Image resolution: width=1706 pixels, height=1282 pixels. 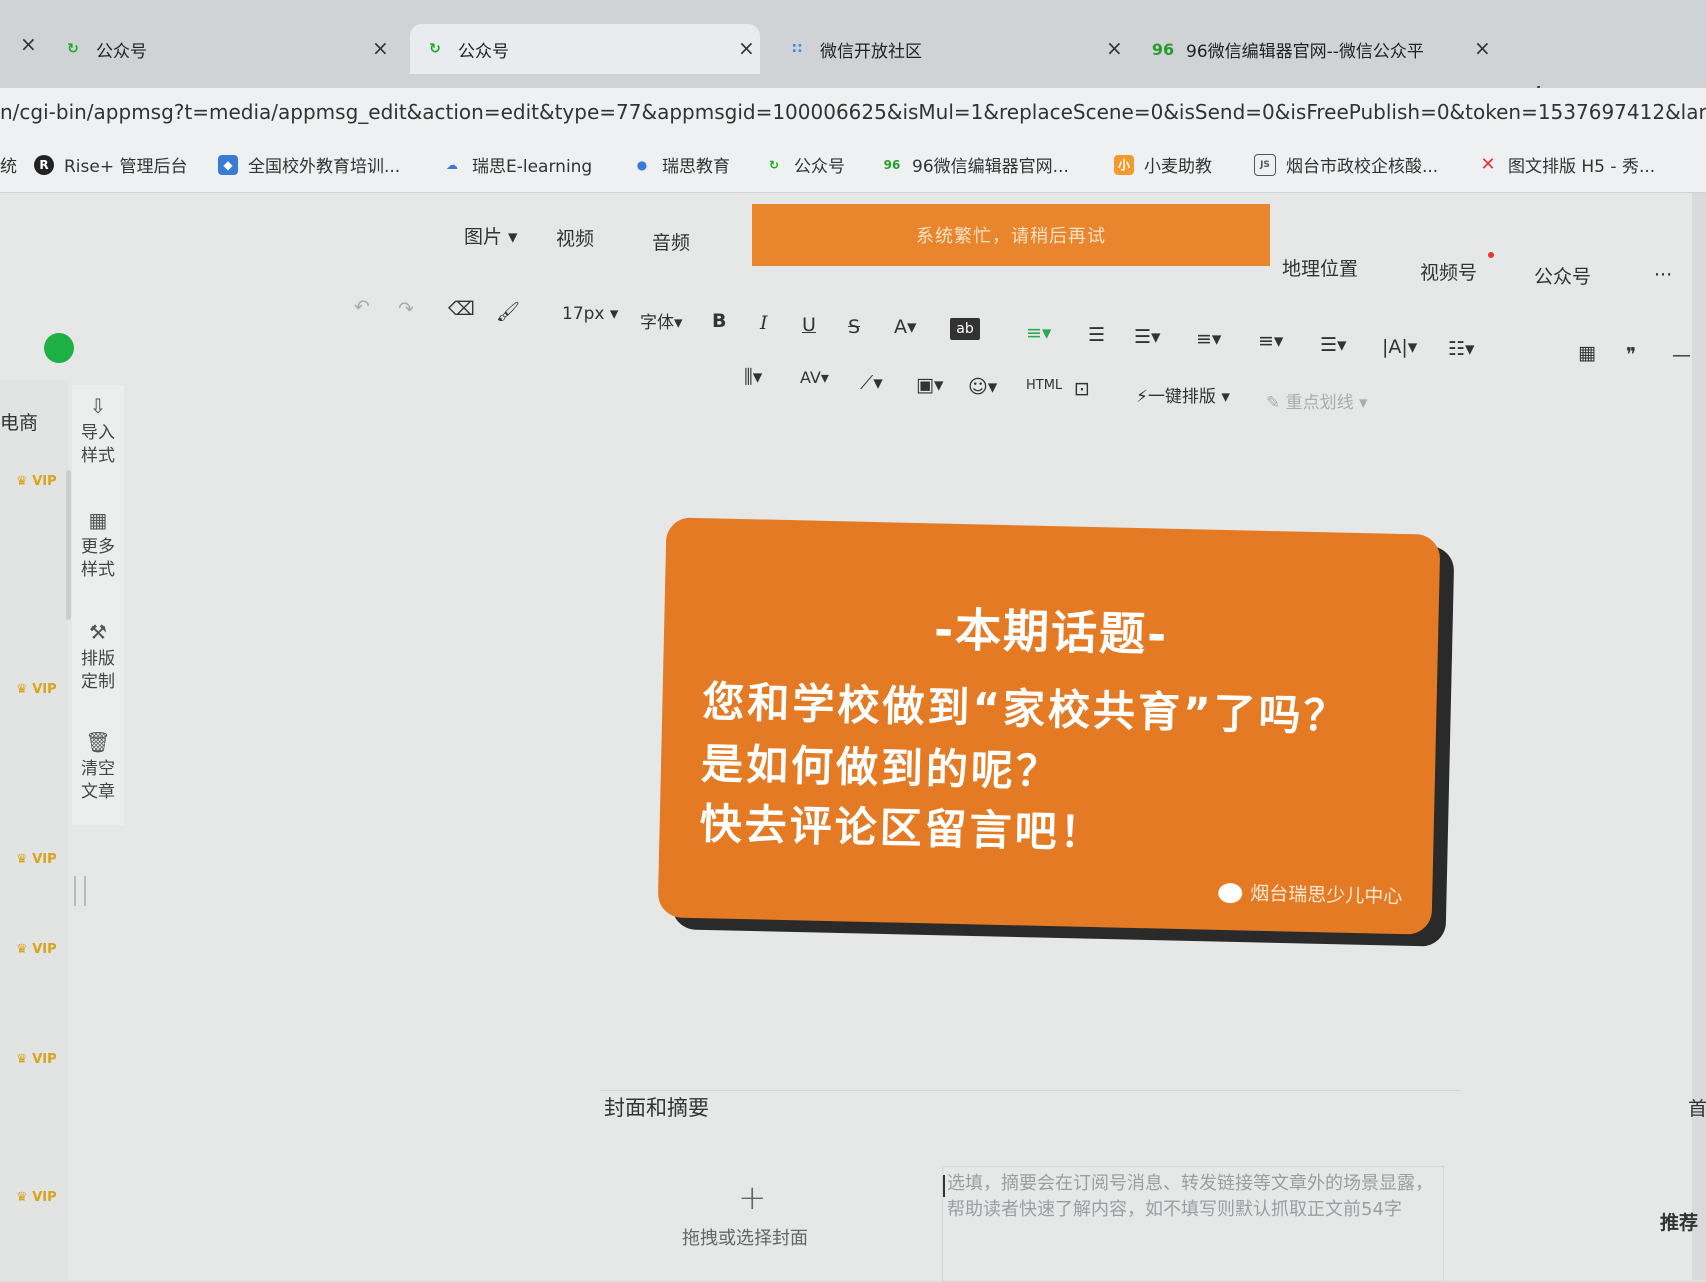 What do you see at coordinates (111, 164) in the screenshot?
I see `bookmark-rise-admin: R Rise+ 管理后台` at bounding box center [111, 164].